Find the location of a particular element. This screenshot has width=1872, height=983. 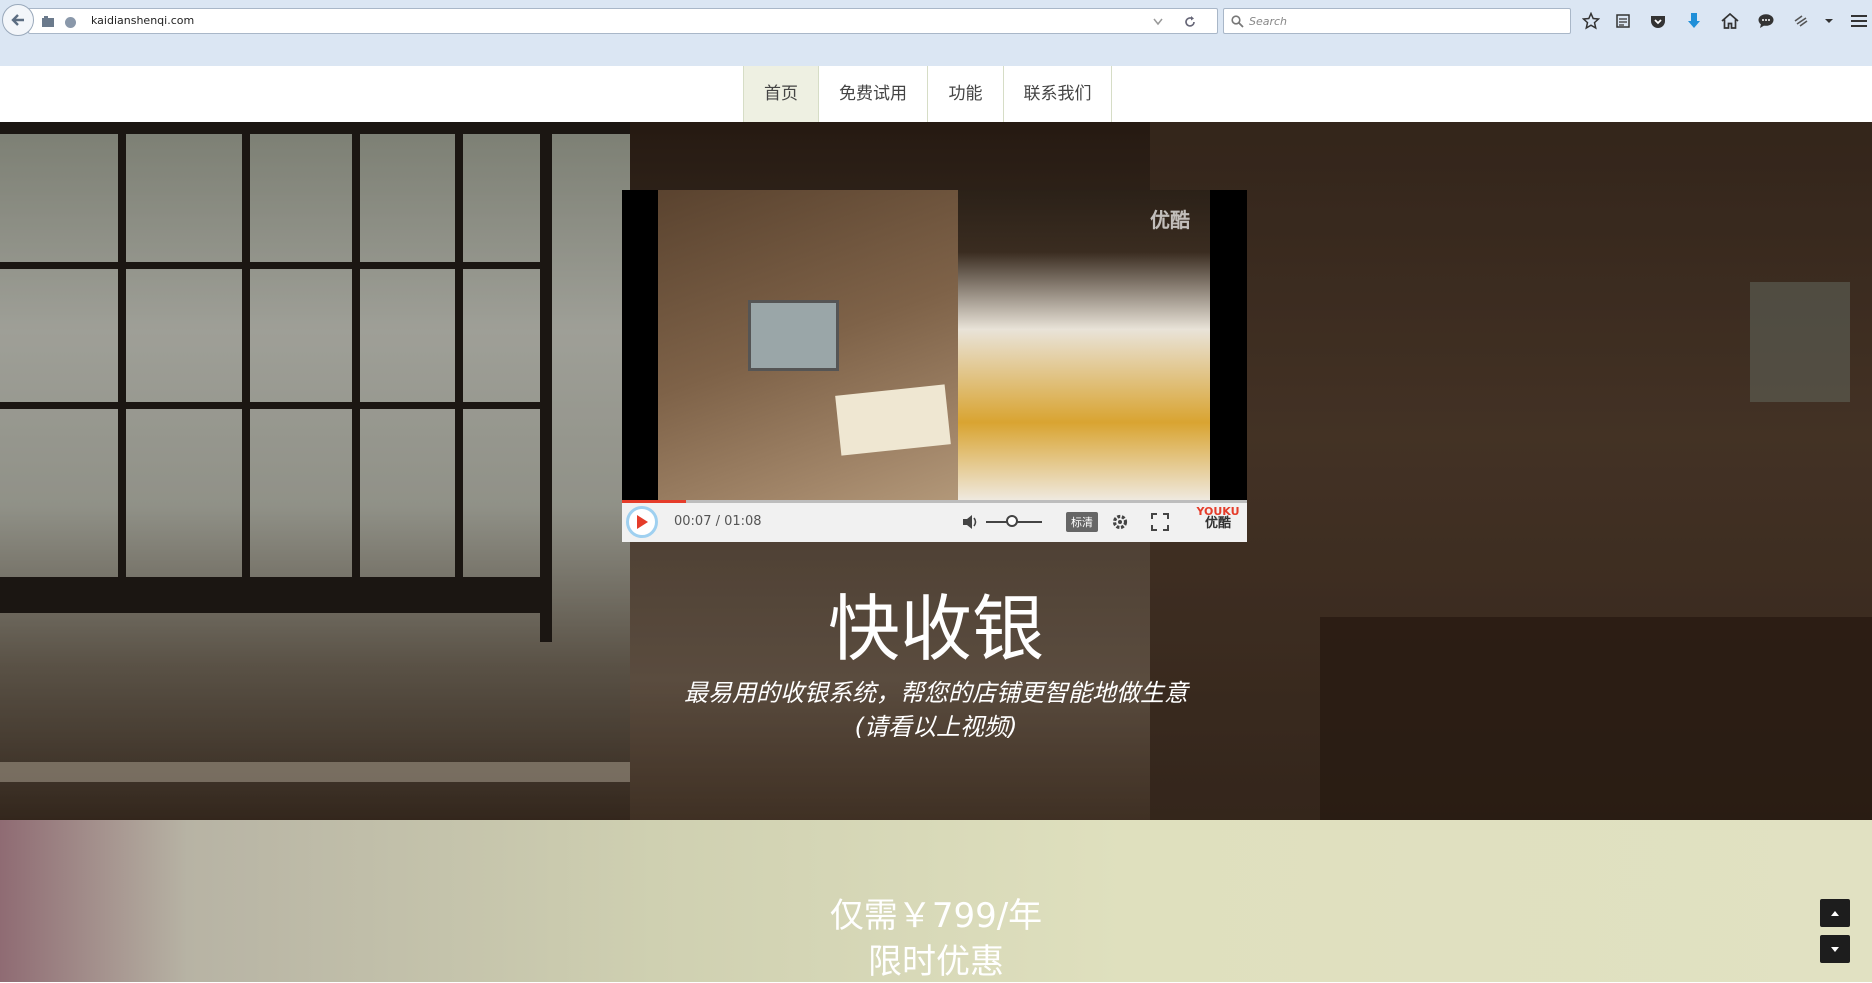

dropdown-arrow-icon is located at coordinates (1158, 22).